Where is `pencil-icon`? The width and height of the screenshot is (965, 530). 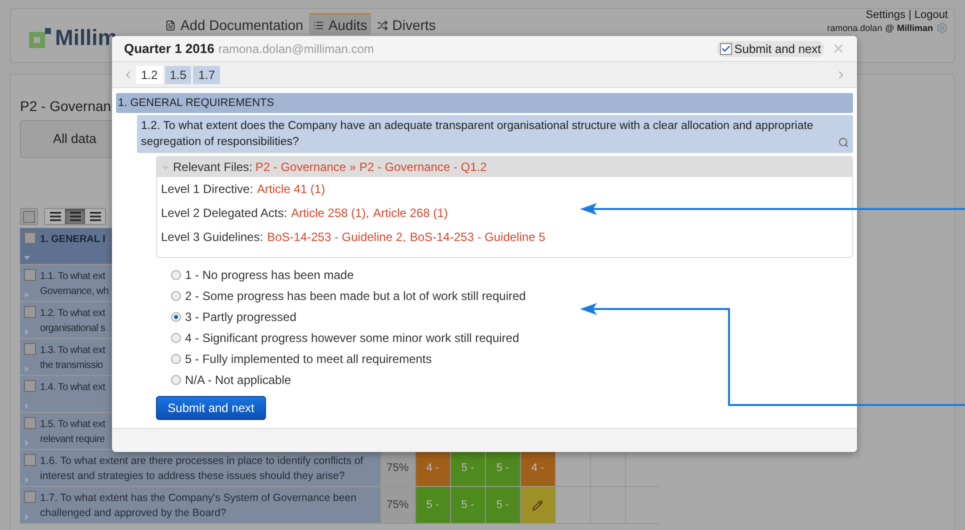
pencil-icon is located at coordinates (538, 505).